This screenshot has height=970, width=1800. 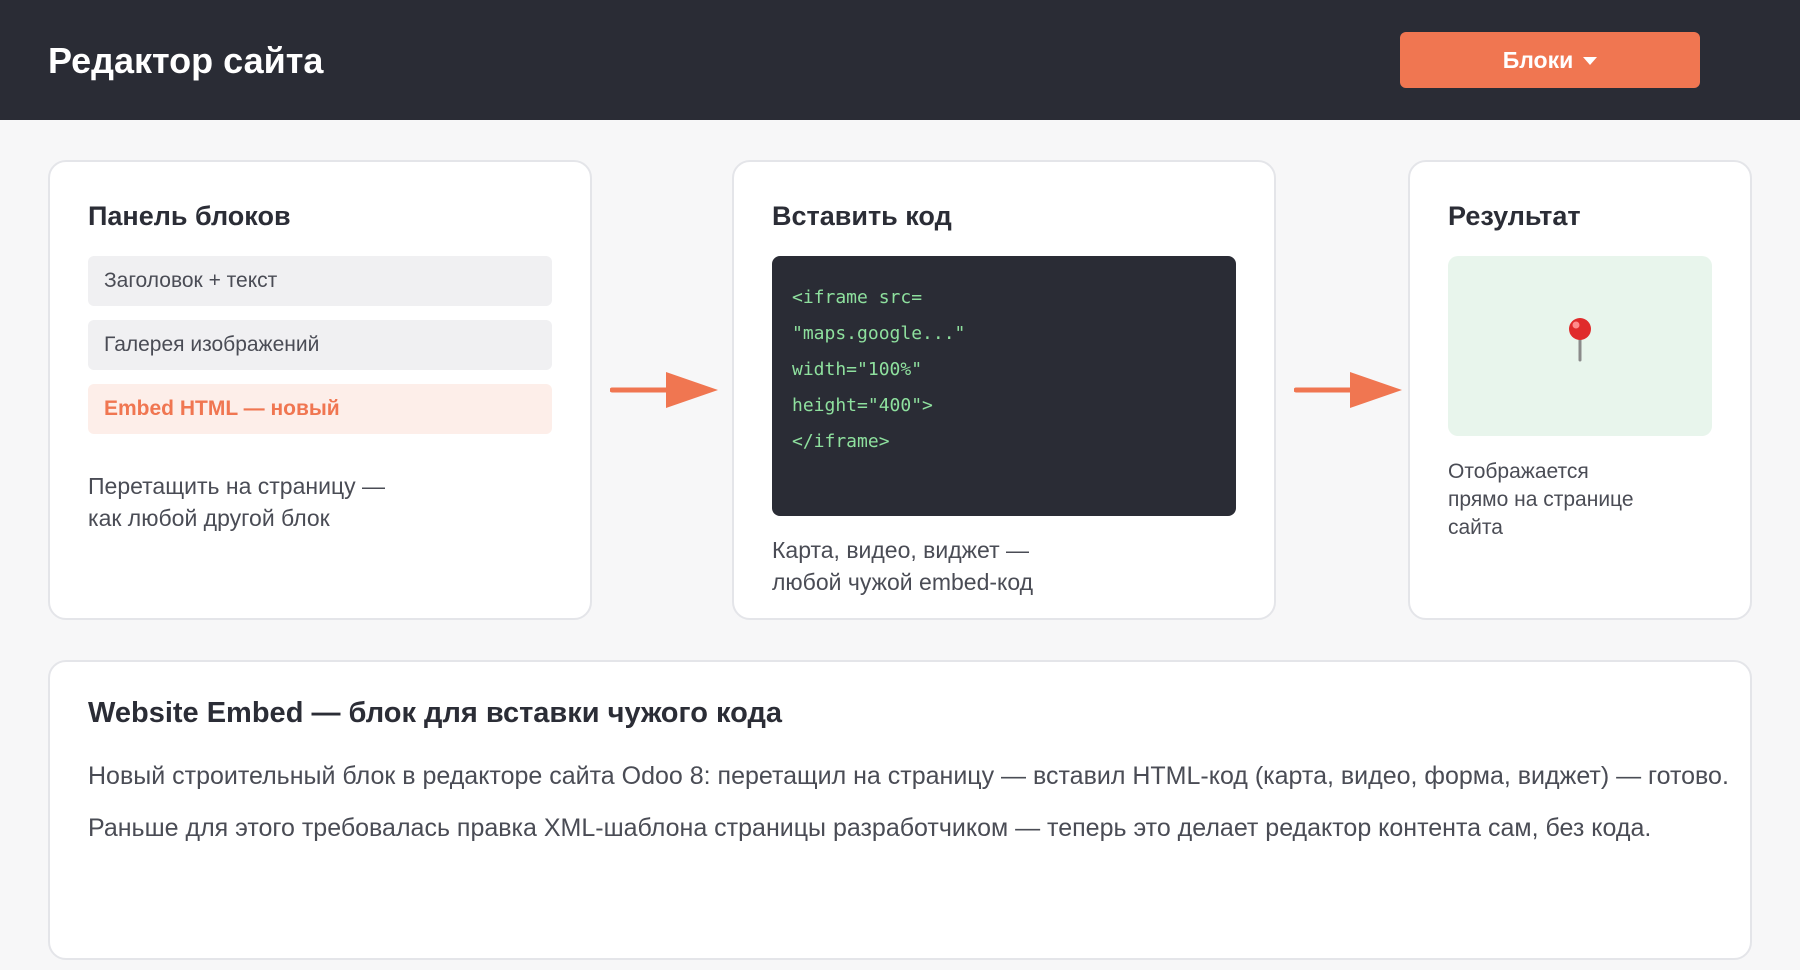 What do you see at coordinates (1475, 527) in the screenshot?
I see `result-description-line3: сайта` at bounding box center [1475, 527].